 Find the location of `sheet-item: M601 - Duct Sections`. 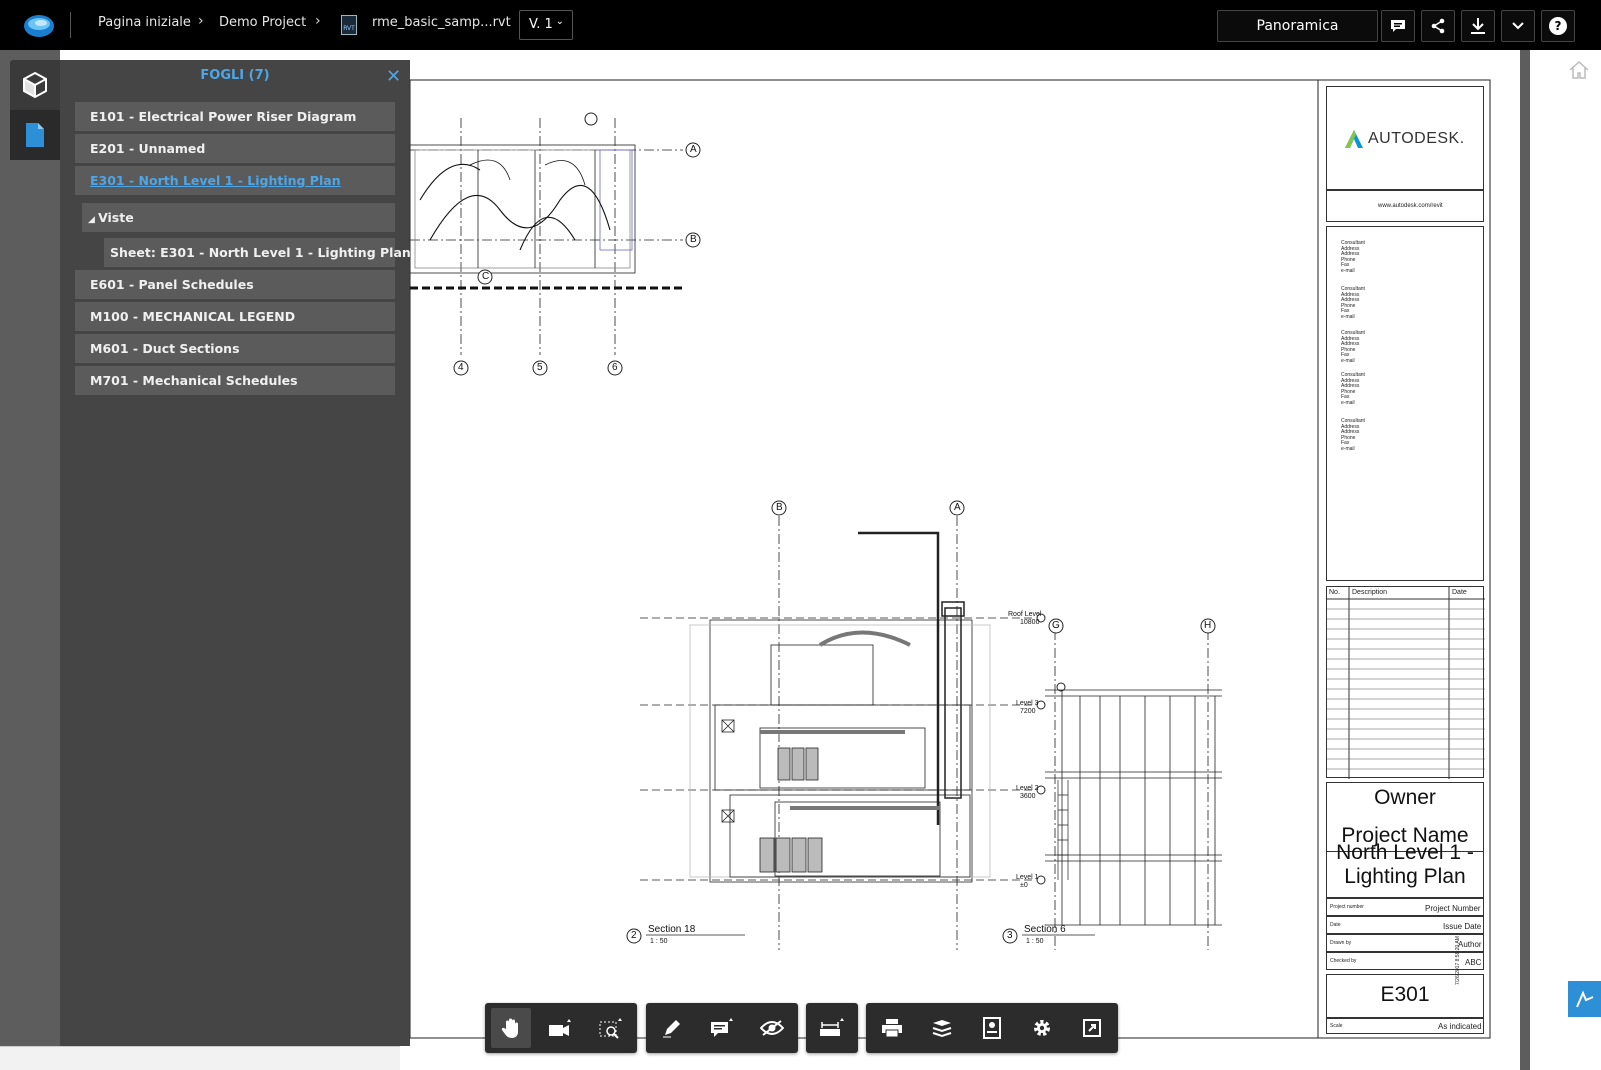

sheet-item: M601 - Duct Sections is located at coordinates (235, 348).